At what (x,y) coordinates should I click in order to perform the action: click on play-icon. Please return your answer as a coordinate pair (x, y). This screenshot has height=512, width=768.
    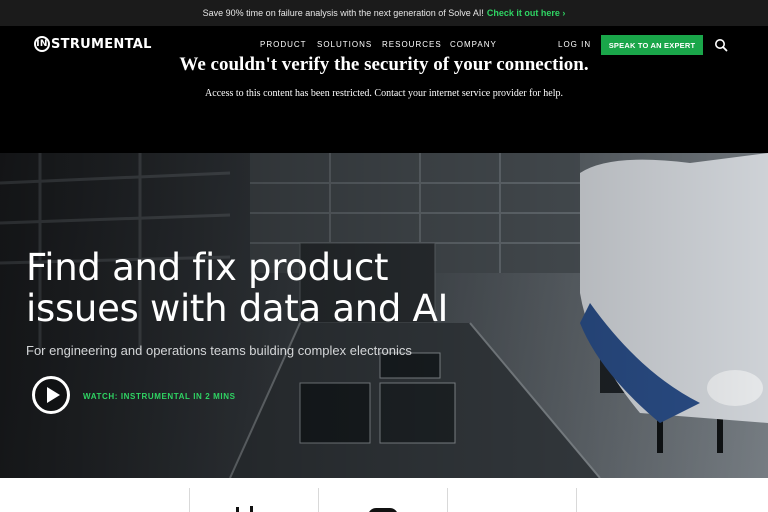
    Looking at the image, I should click on (53, 395).